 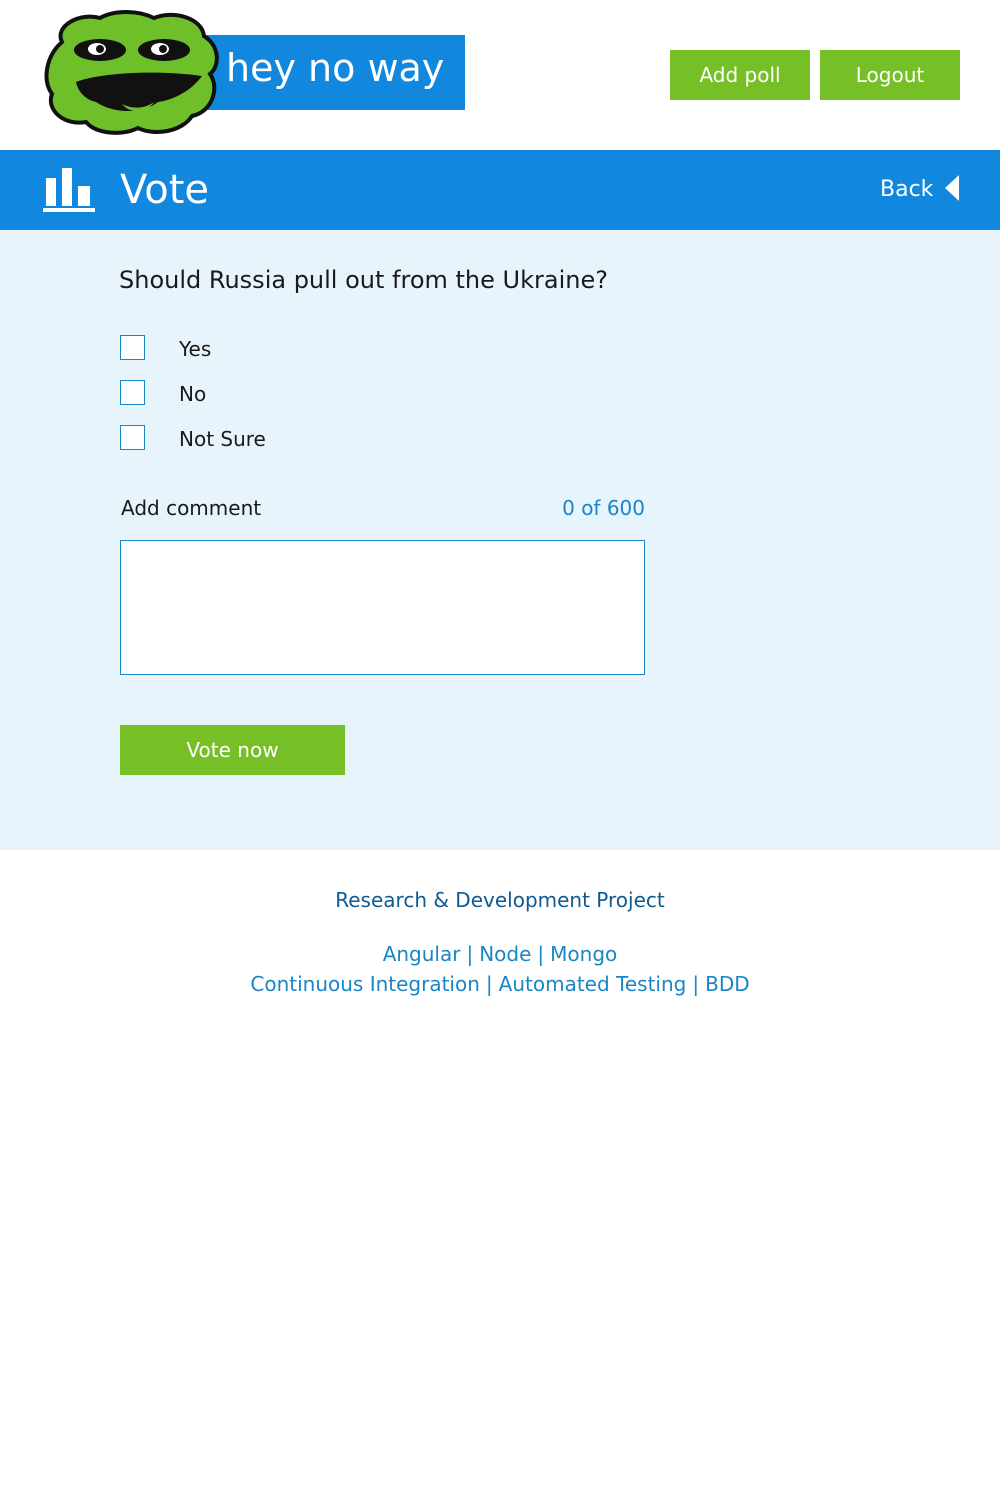 I want to click on bar-chart-icon, so click(x=69, y=190).